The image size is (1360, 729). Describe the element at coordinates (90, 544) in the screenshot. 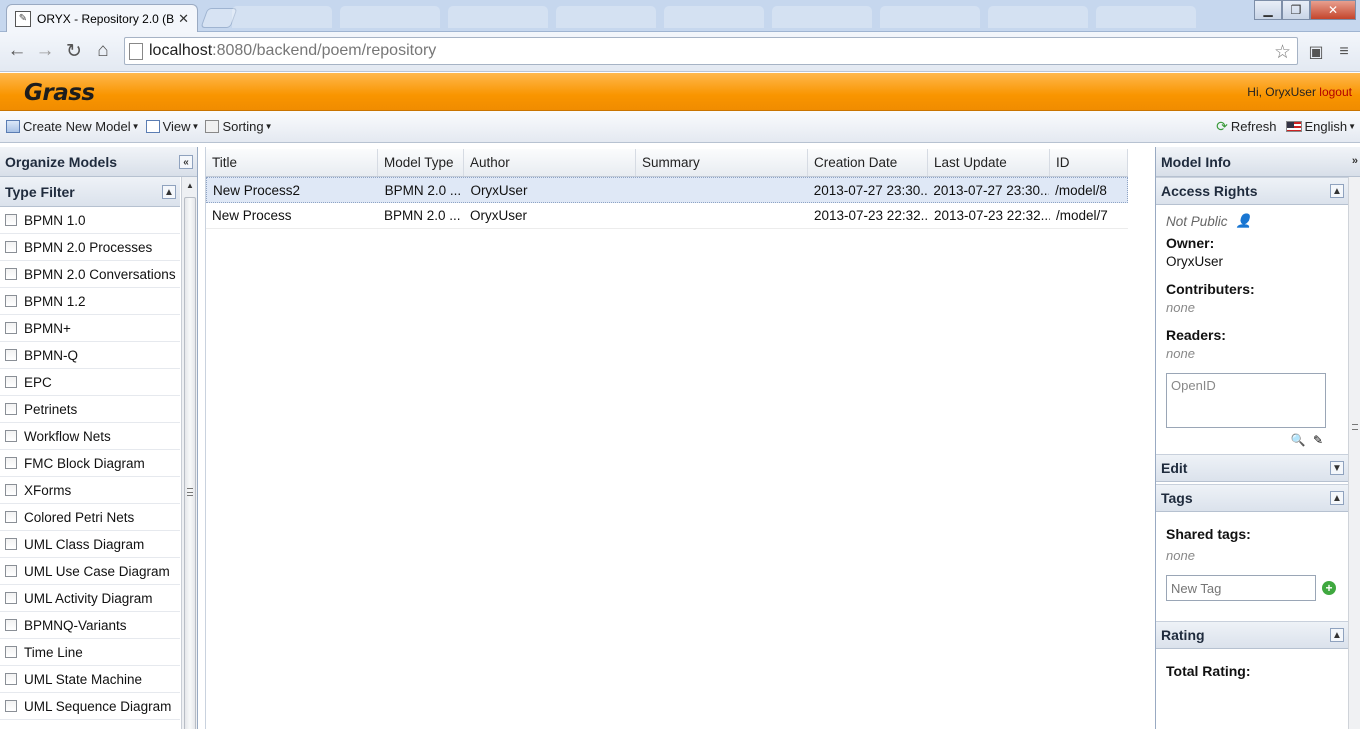

I see `filter-item: UML Class Diagram` at that location.